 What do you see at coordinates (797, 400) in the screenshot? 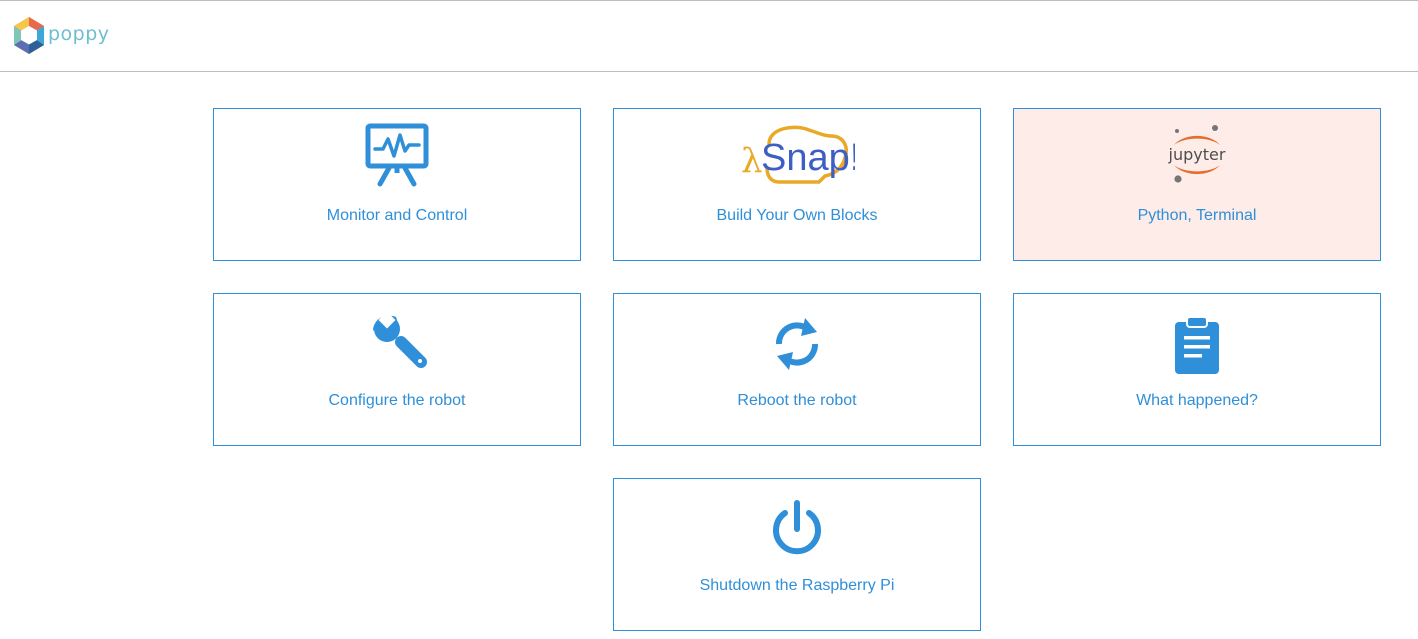
I see `tile-label: Reboot the robot` at bounding box center [797, 400].